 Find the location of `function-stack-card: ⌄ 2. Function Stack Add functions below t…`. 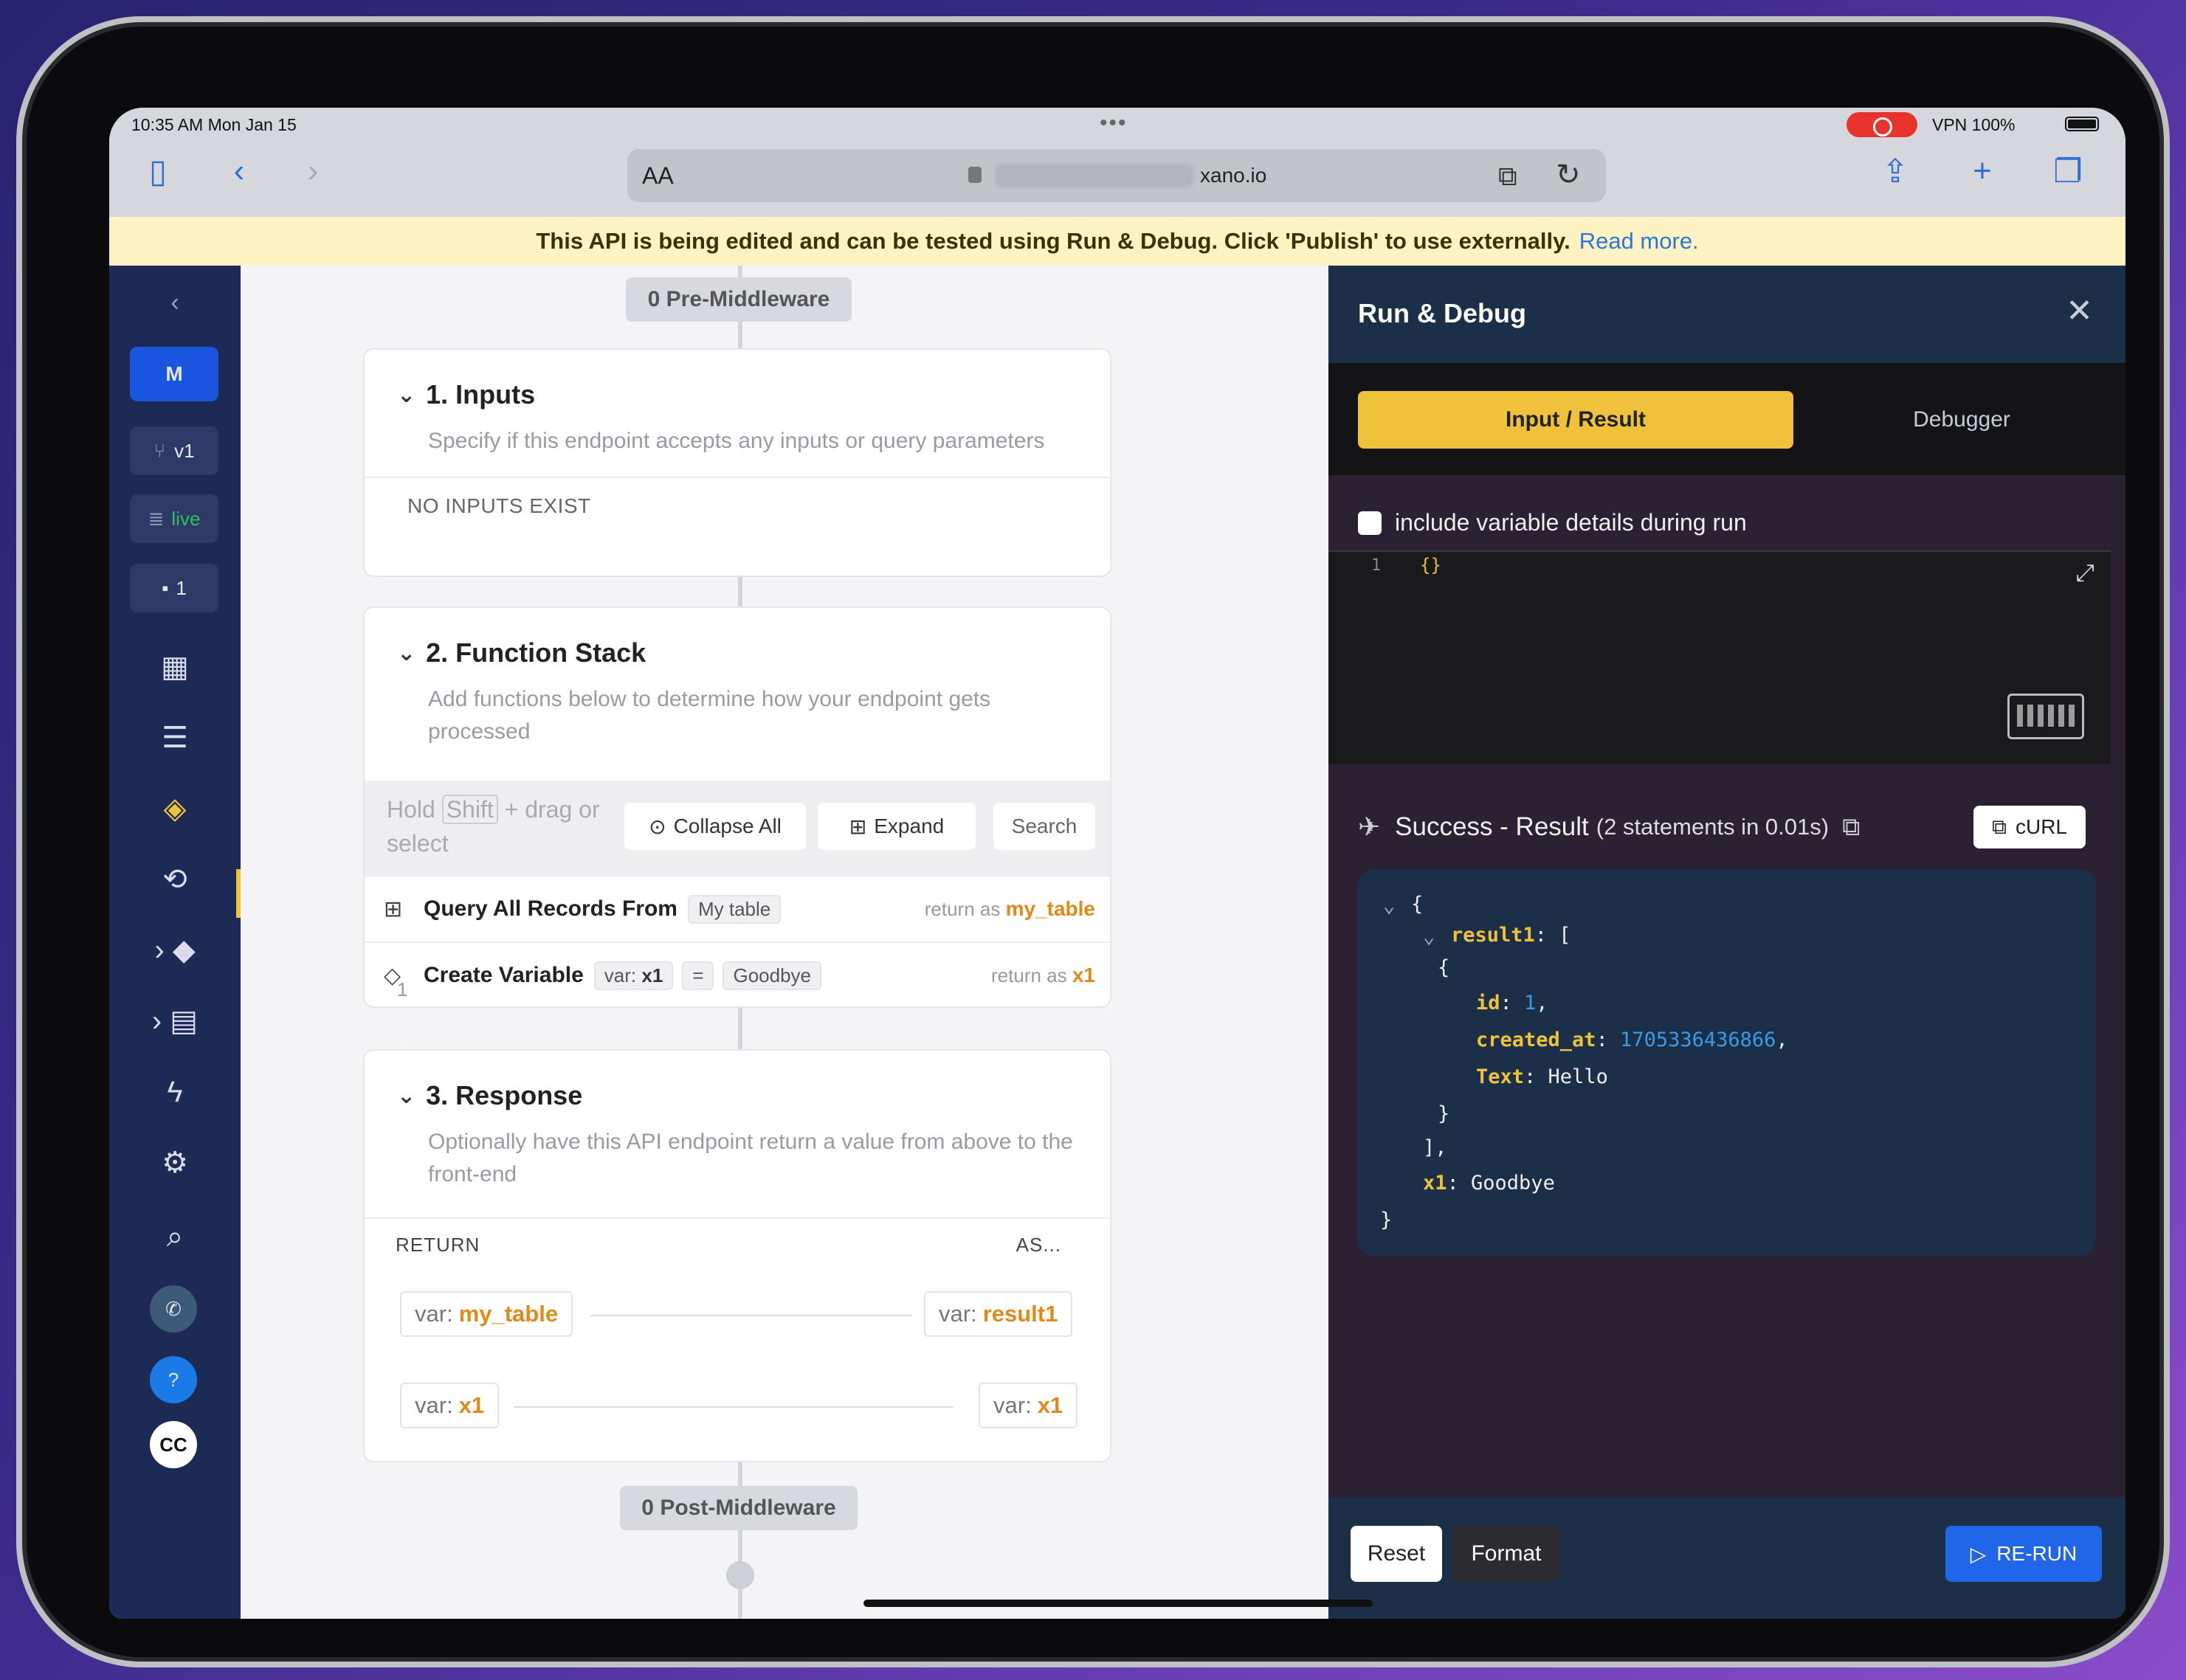

function-stack-card: ⌄ 2. Function Stack Add functions below t… is located at coordinates (737, 807).